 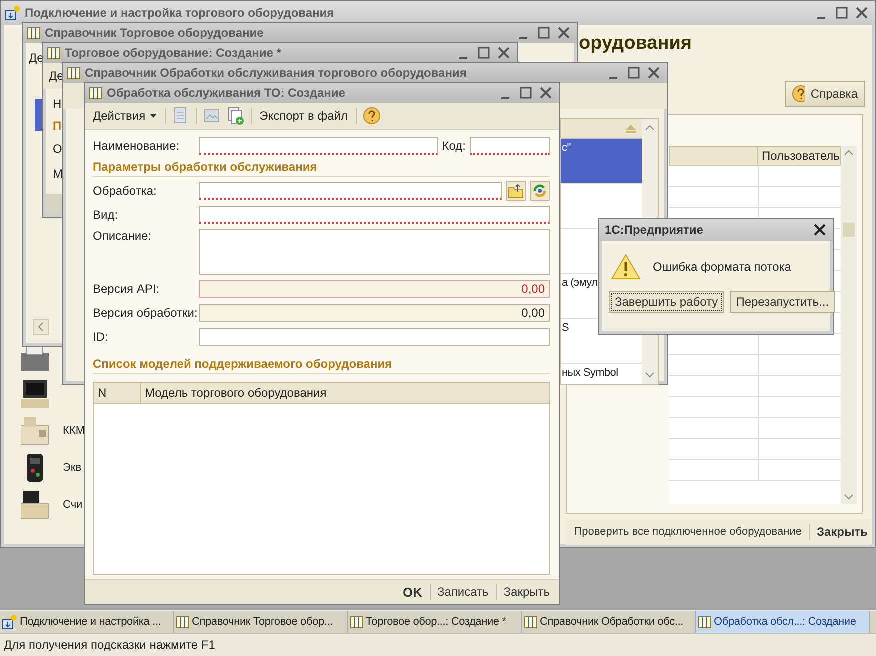 What do you see at coordinates (144, 313) in the screenshot?
I see `field-label: Версия обработки:` at bounding box center [144, 313].